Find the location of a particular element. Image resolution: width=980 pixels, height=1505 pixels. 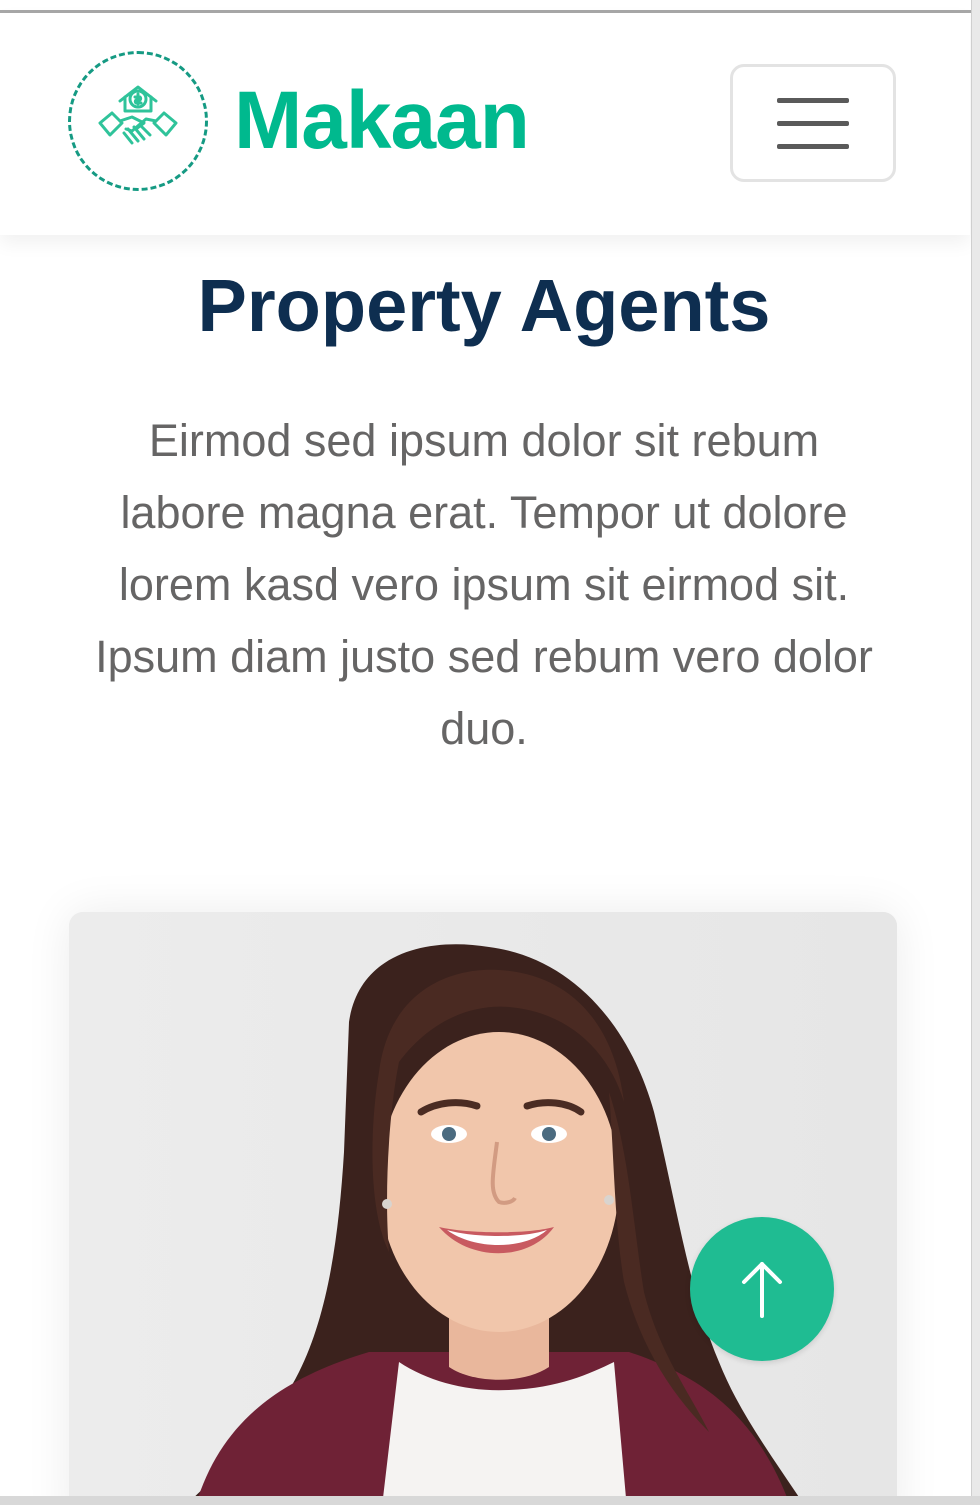

brand-name: Makaan is located at coordinates (382, 120).